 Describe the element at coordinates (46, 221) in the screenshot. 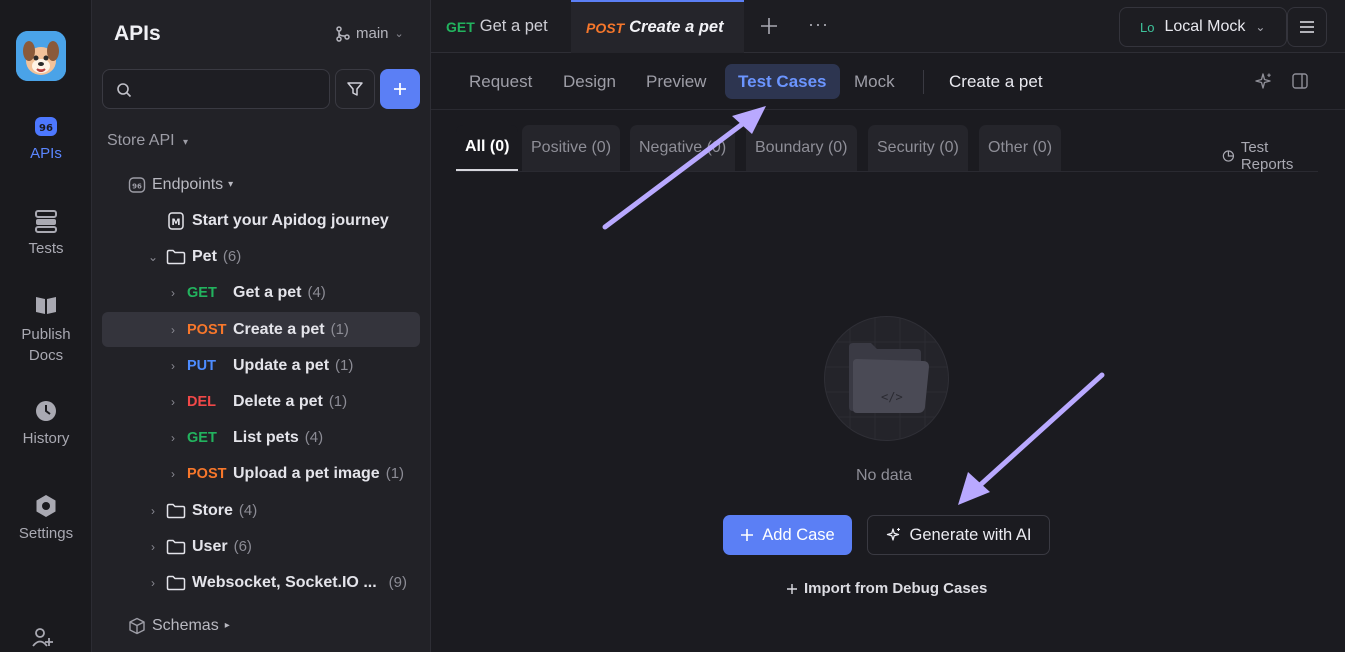

I see `tests-icon` at that location.